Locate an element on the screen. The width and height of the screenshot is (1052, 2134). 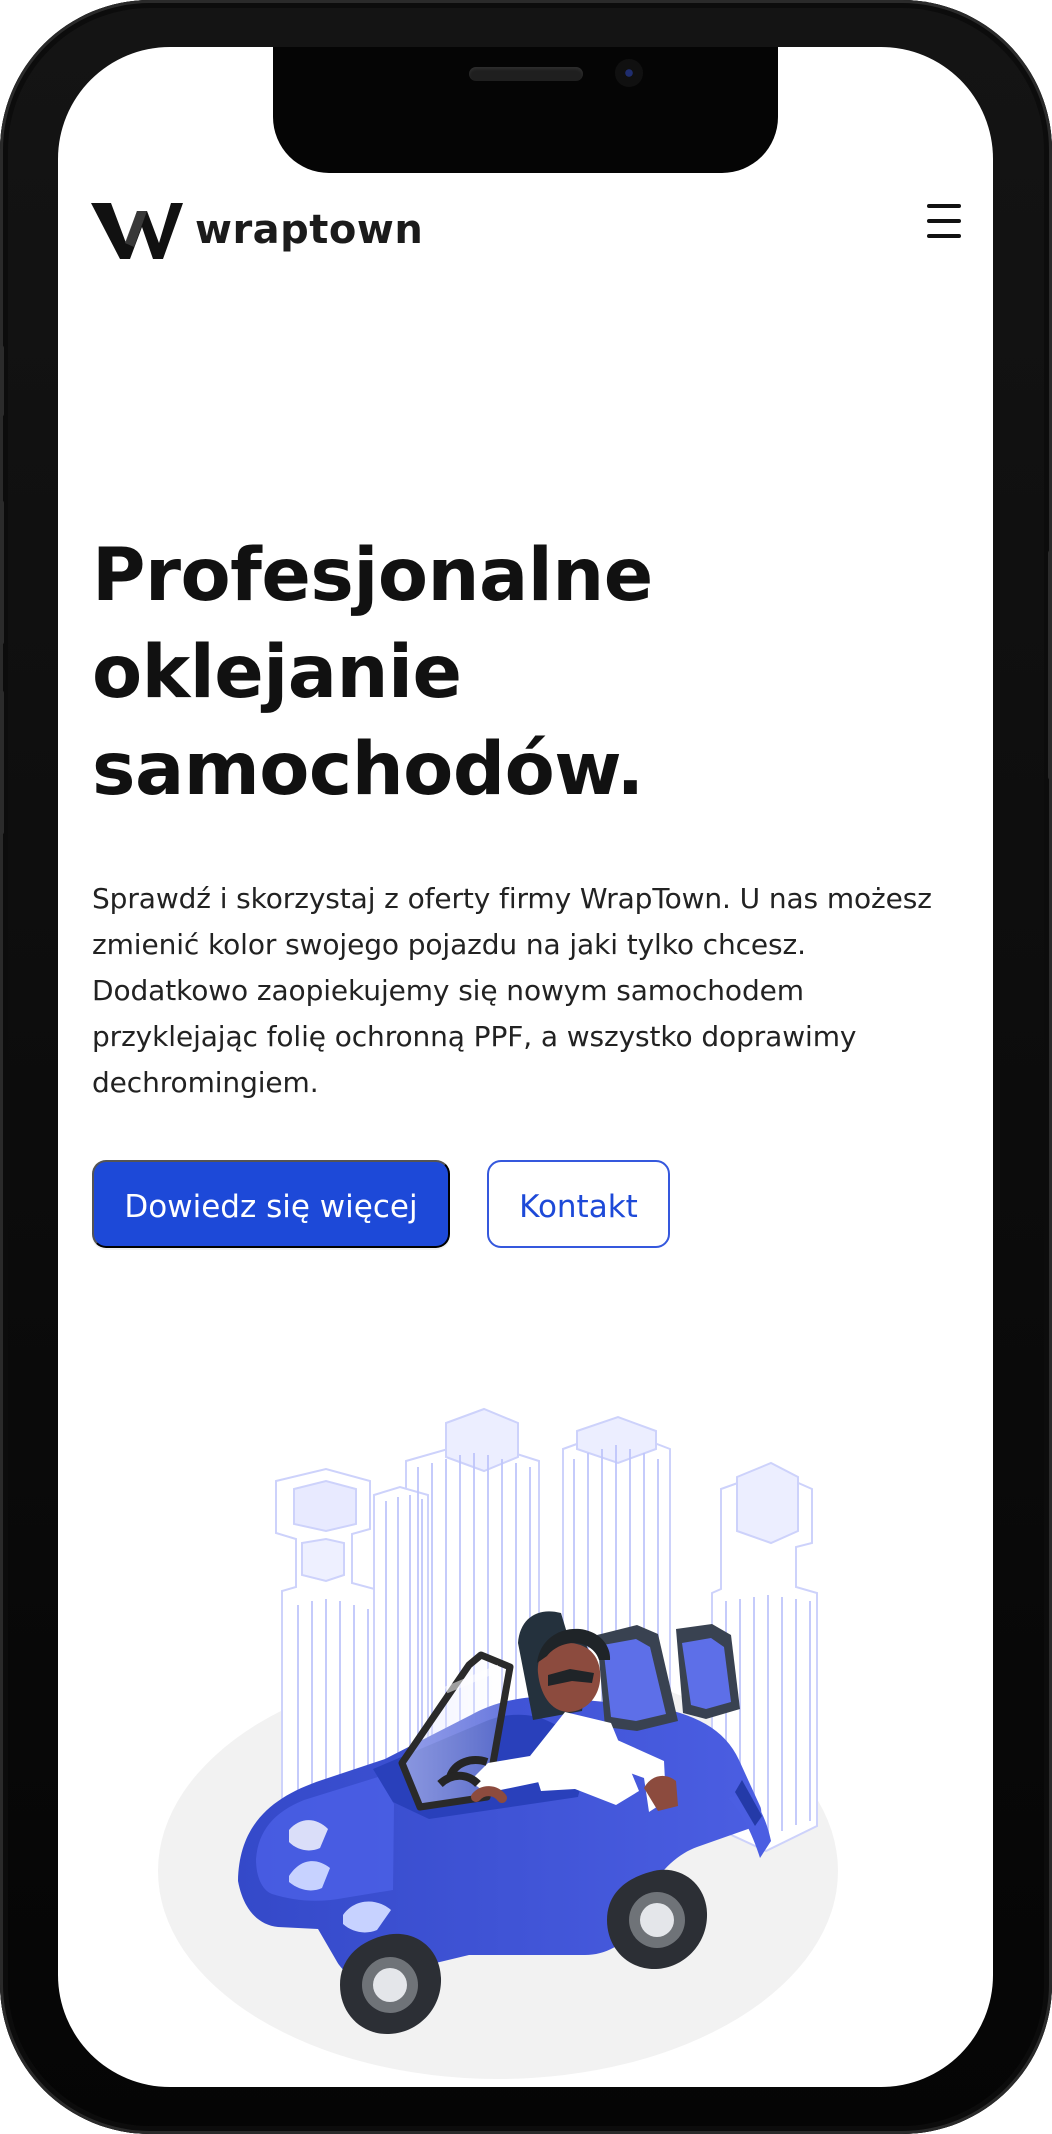
hero-title-line: oklejanie is located at coordinates (277, 672).